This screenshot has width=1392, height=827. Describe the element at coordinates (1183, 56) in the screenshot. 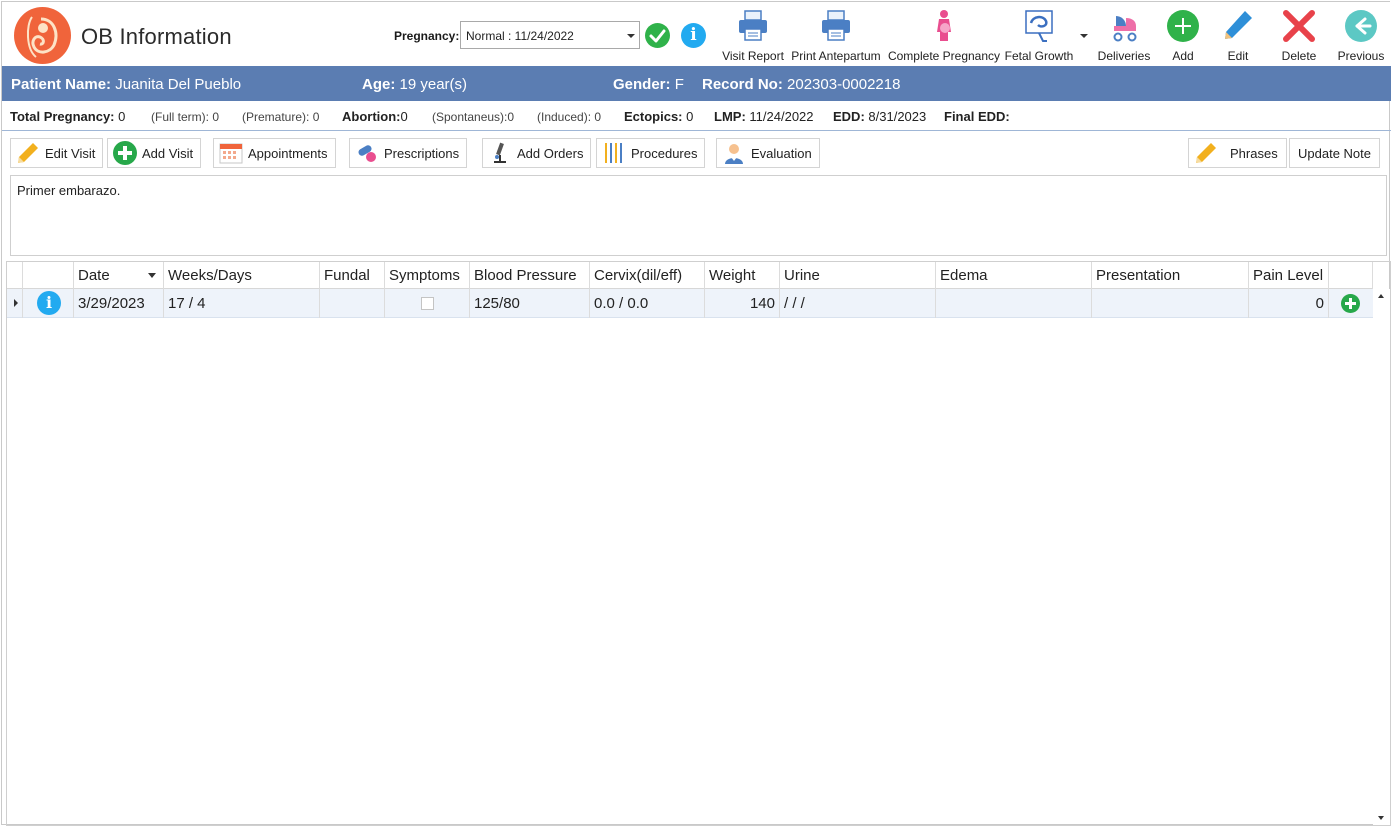

I see `add-label: Add` at that location.